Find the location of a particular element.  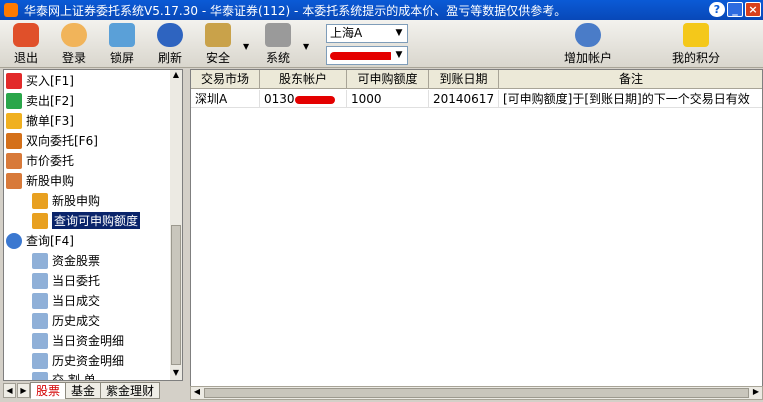

tree-item-today-trades: 当日成交 is located at coordinates (66, 300).